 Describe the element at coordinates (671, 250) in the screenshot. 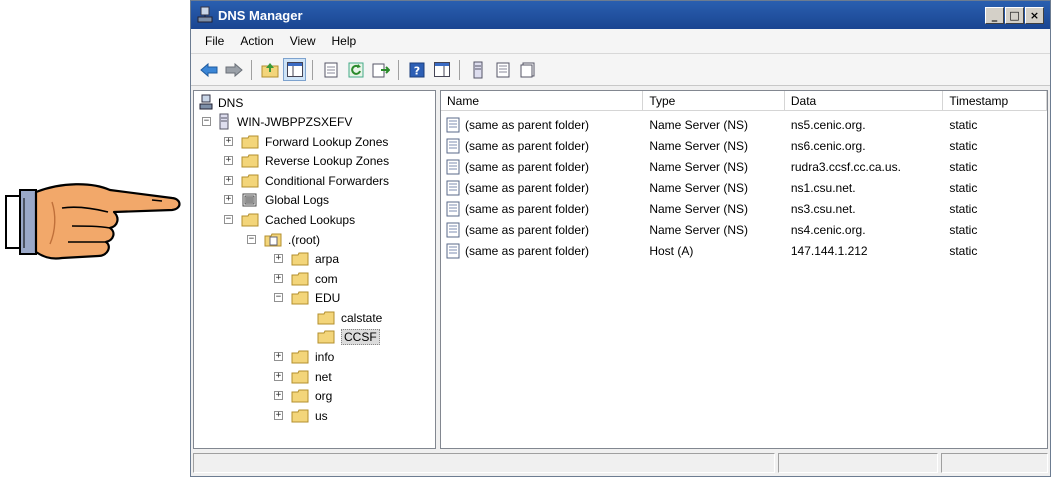

I see `record-type: Host (A)` at that location.